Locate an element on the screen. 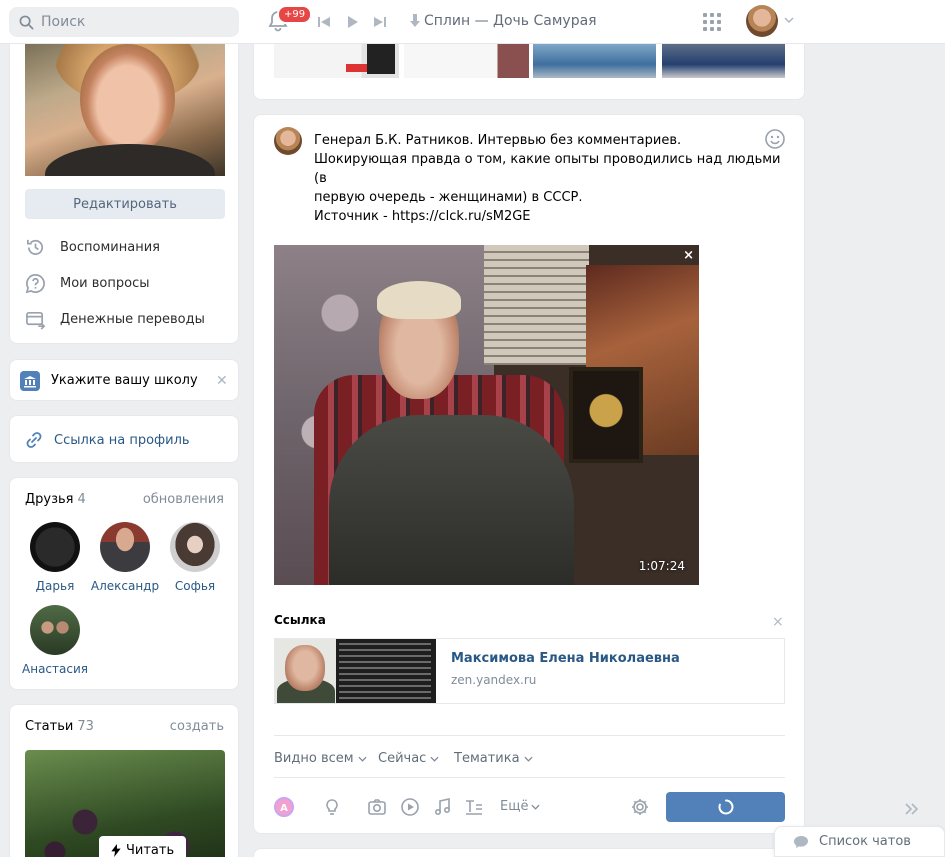  question-icon is located at coordinates (35, 283).